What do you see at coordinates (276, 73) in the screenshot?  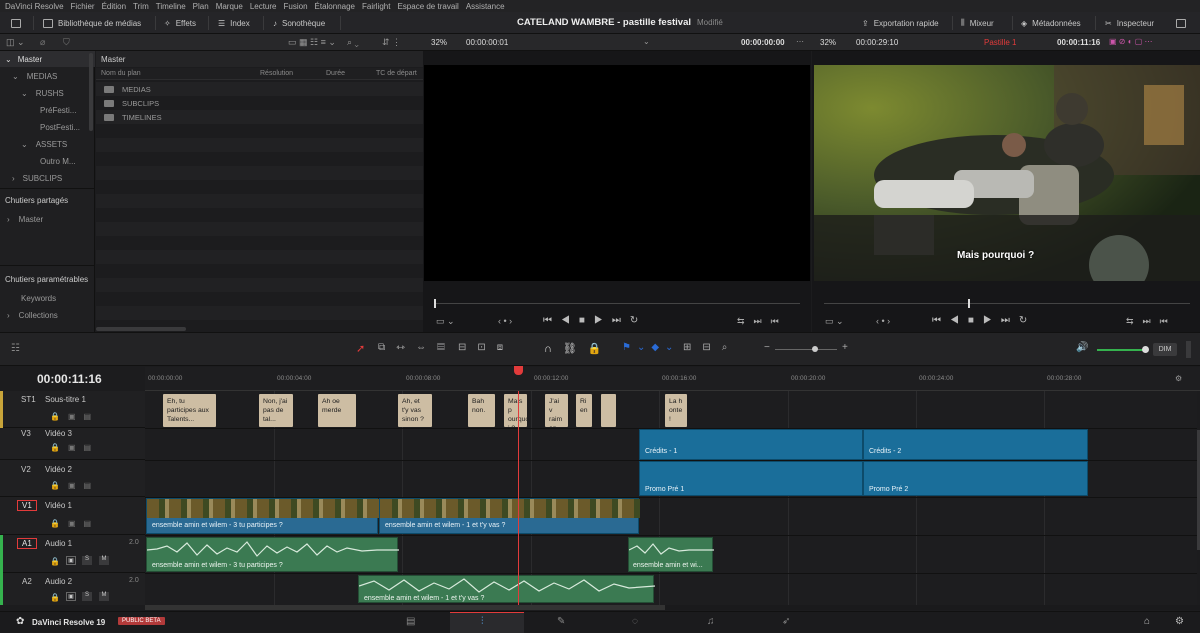 I see `column-resolution: Résolution` at bounding box center [276, 73].